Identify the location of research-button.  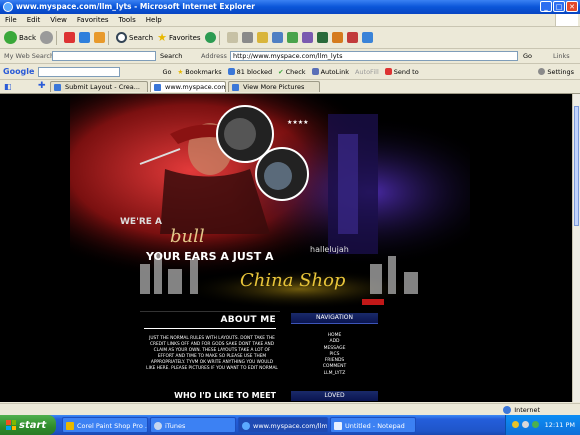
(307, 37).